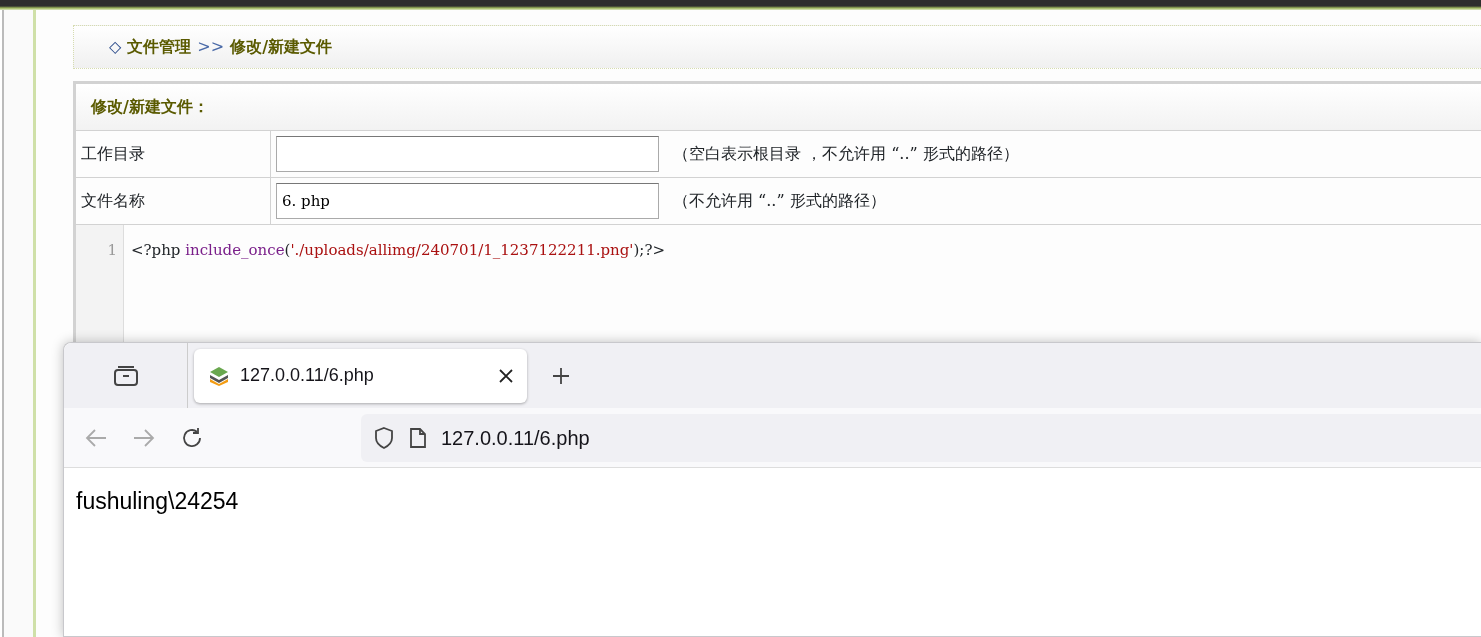 This screenshot has height=637, width=1481. Describe the element at coordinates (384, 437) in the screenshot. I see `shield-icon` at that location.